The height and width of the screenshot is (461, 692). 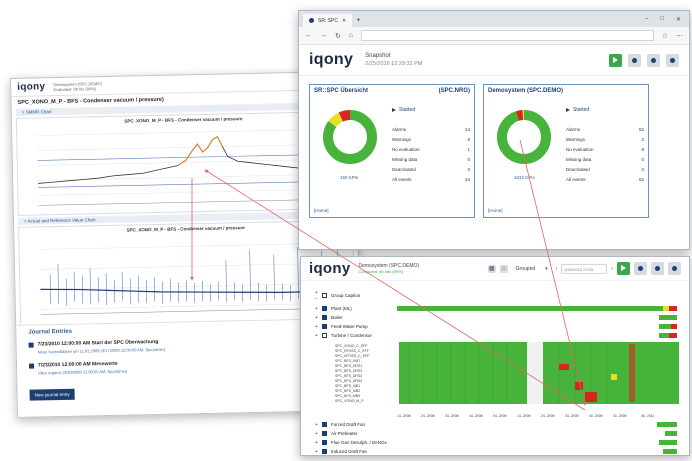 I want to click on stat-label: No evaluation, so click(x=406, y=149).